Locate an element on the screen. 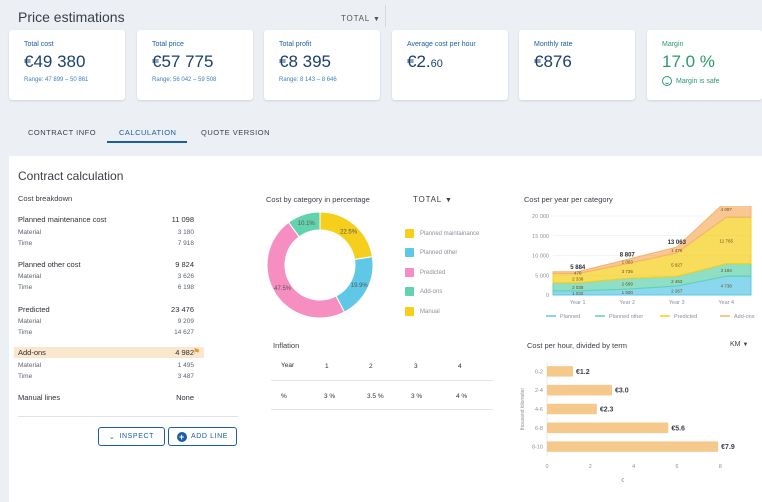 The height and width of the screenshot is (502, 762). x-tick-label: 4 is located at coordinates (633, 467).